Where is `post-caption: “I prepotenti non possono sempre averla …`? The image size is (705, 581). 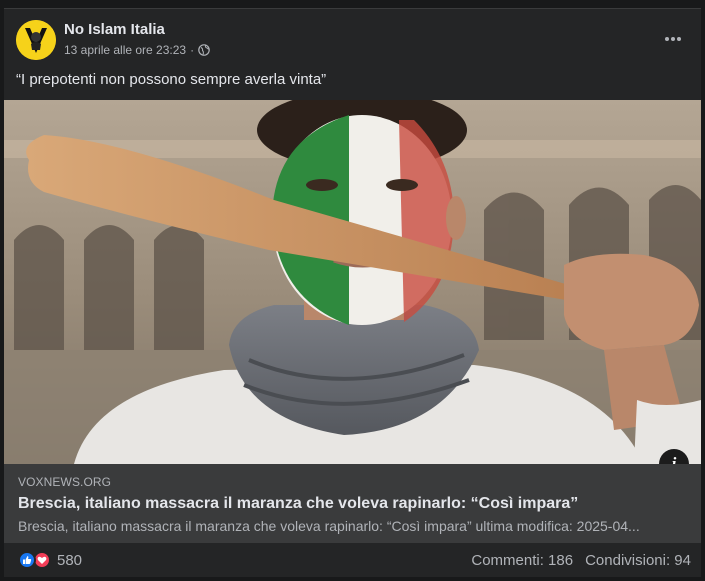 post-caption: “I prepotenti non possono sempre averla … is located at coordinates (171, 79).